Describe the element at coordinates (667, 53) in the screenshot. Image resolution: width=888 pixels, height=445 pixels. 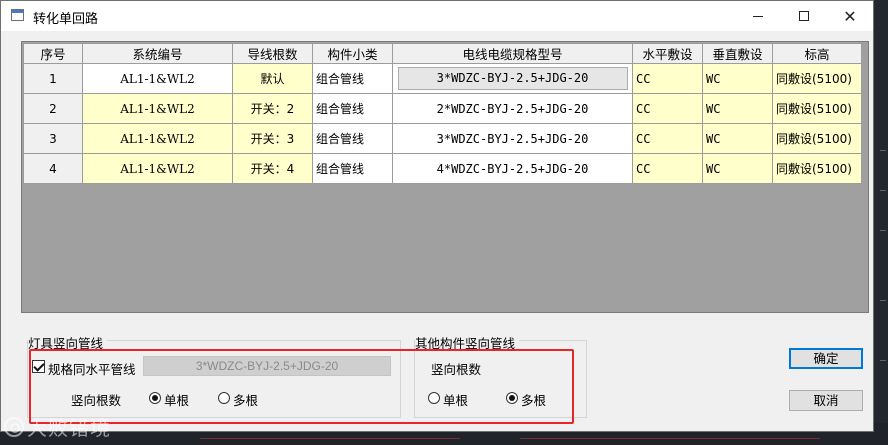
I see `column-header-horizontal-laying: 水平敷设` at that location.